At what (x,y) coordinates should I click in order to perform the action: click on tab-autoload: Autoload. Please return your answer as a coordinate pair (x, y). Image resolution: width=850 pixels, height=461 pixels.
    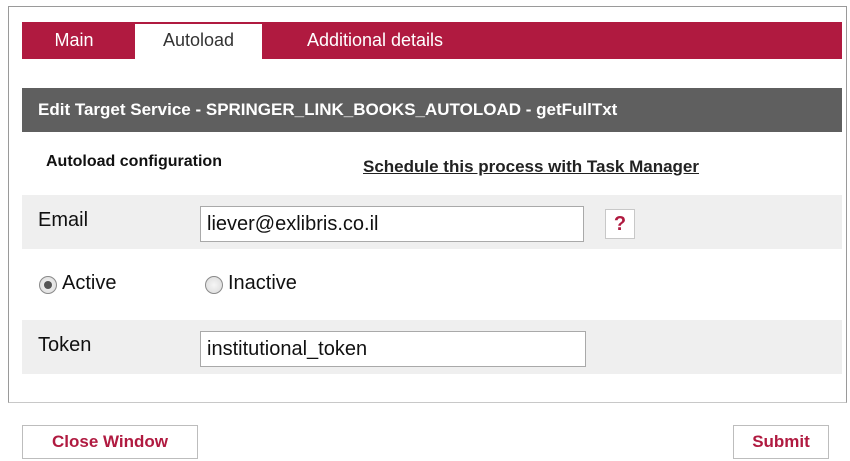
    Looking at the image, I should click on (198, 41).